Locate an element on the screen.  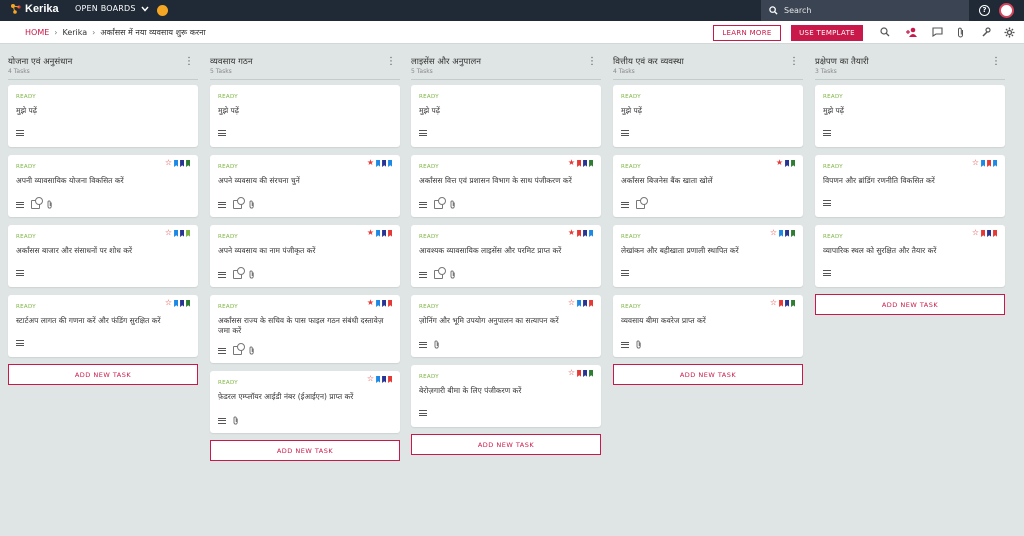
organization-icon is located at coordinates (162, 10).